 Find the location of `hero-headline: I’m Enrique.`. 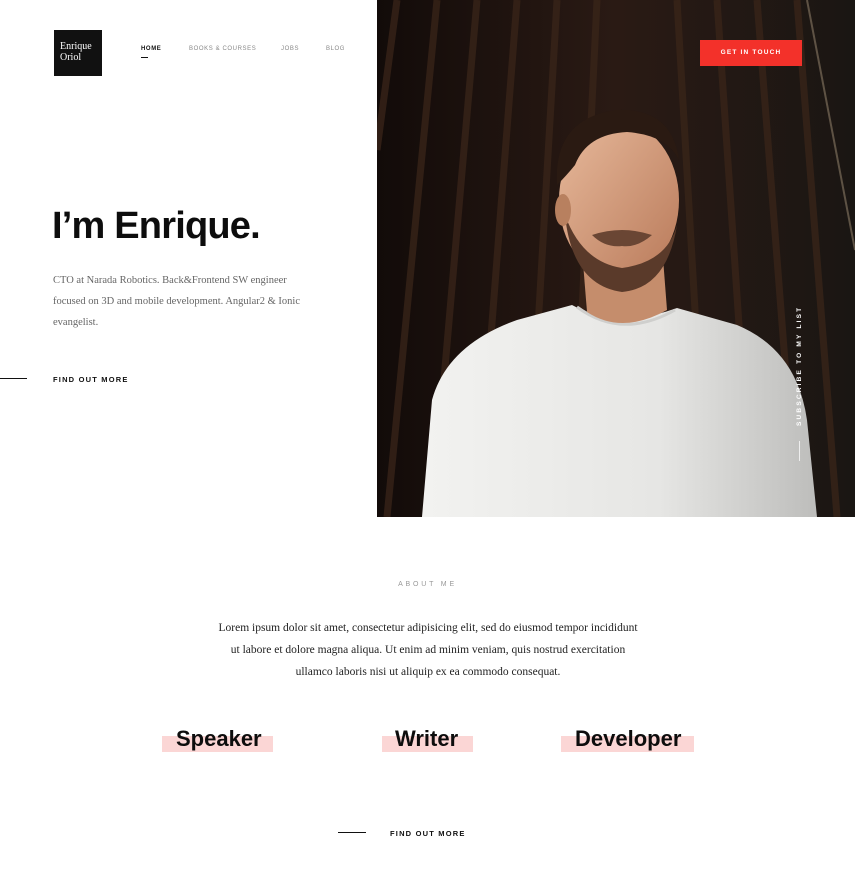

hero-headline: I’m Enrique. is located at coordinates (156, 226).